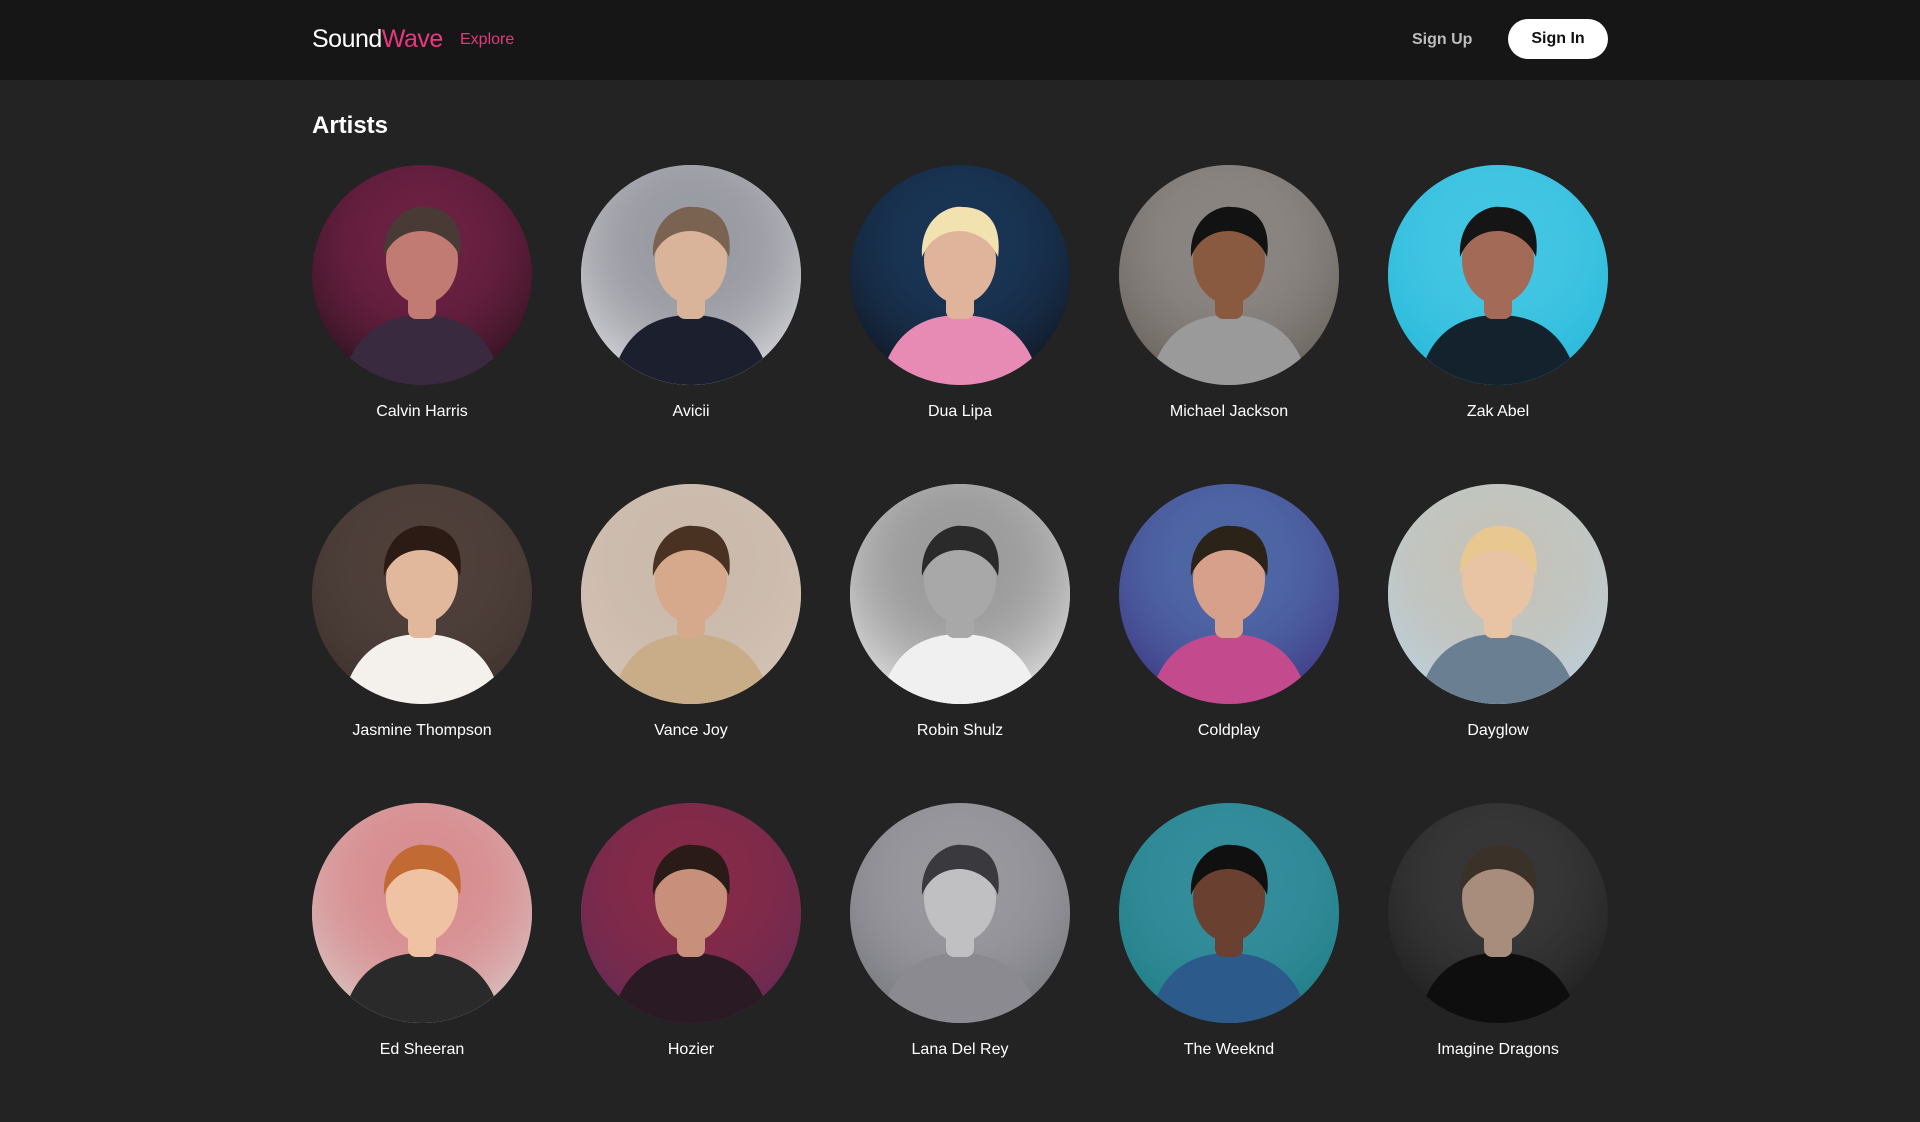  Describe the element at coordinates (1498, 1050) in the screenshot. I see `artist-name: Imagine Dragons` at that location.